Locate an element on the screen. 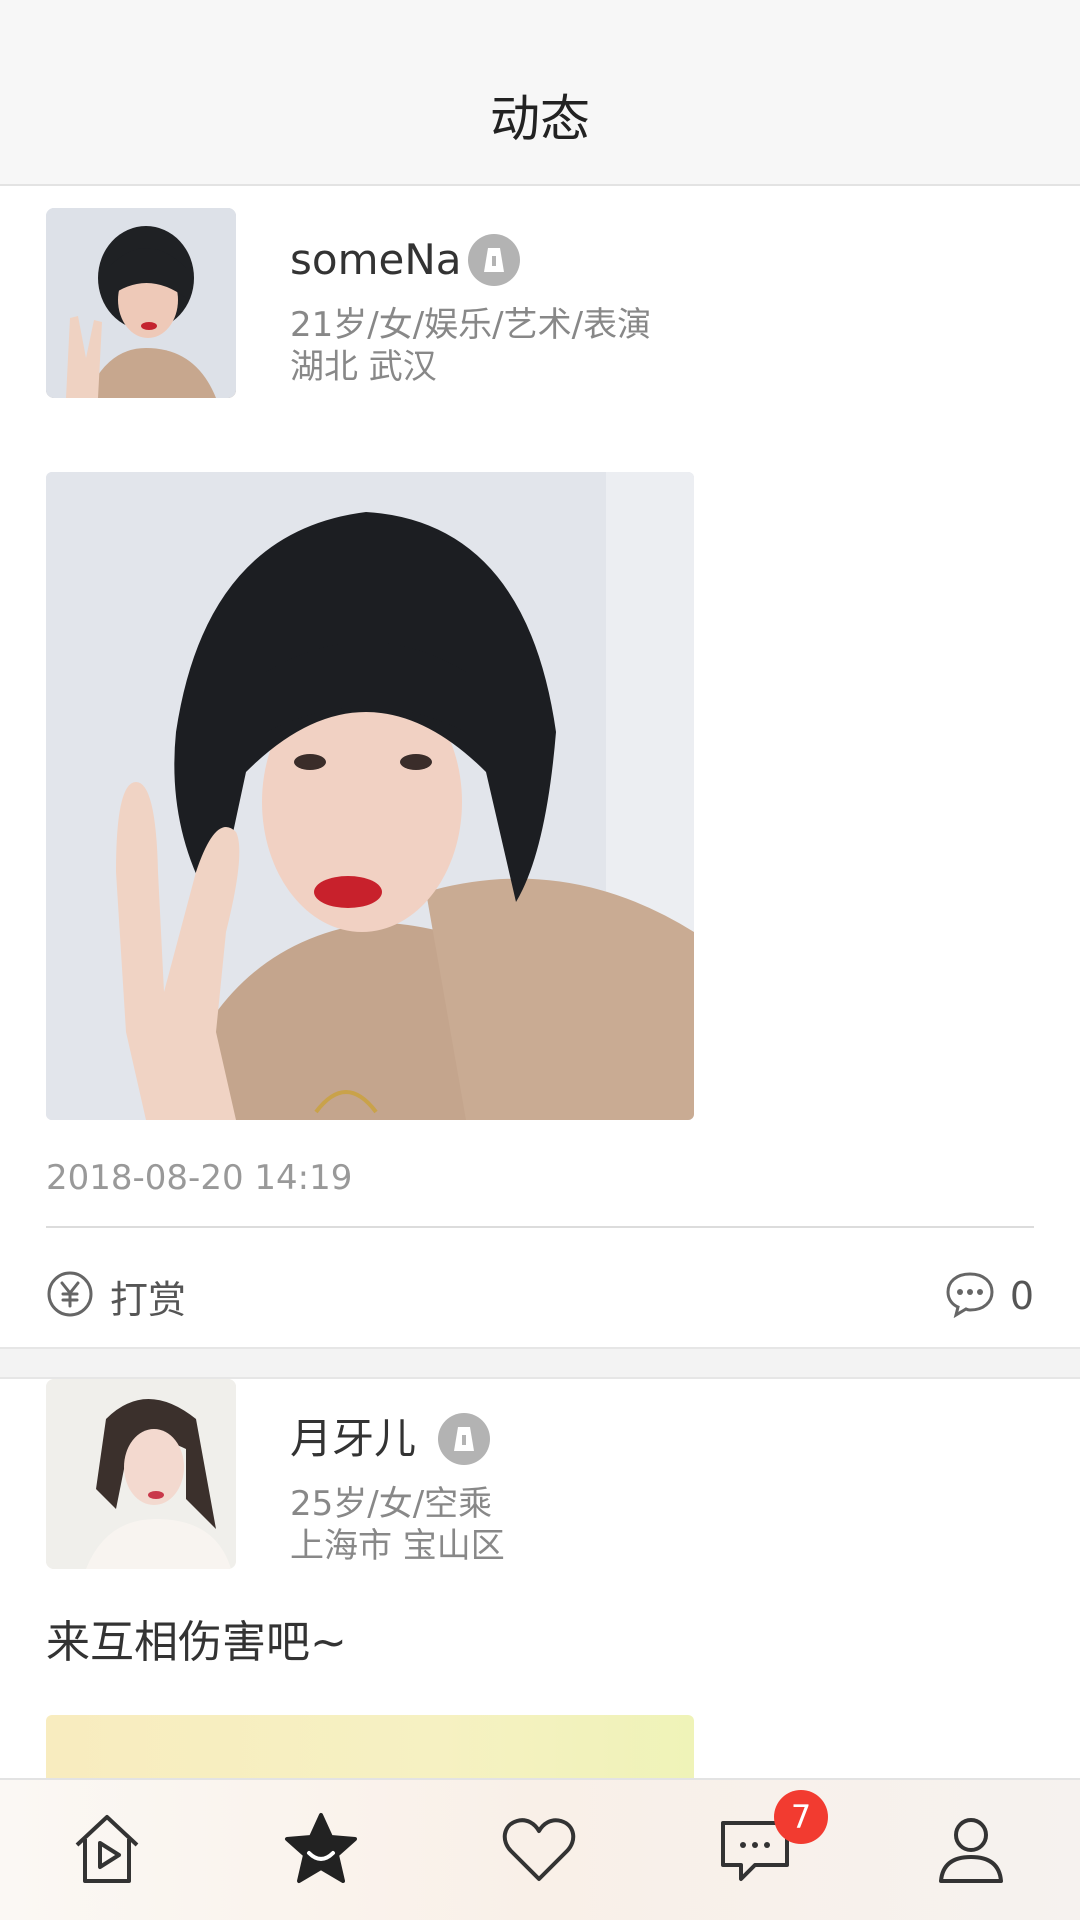 This screenshot has width=1080, height=1920. tip-button: 打赏 is located at coordinates (116, 1296).